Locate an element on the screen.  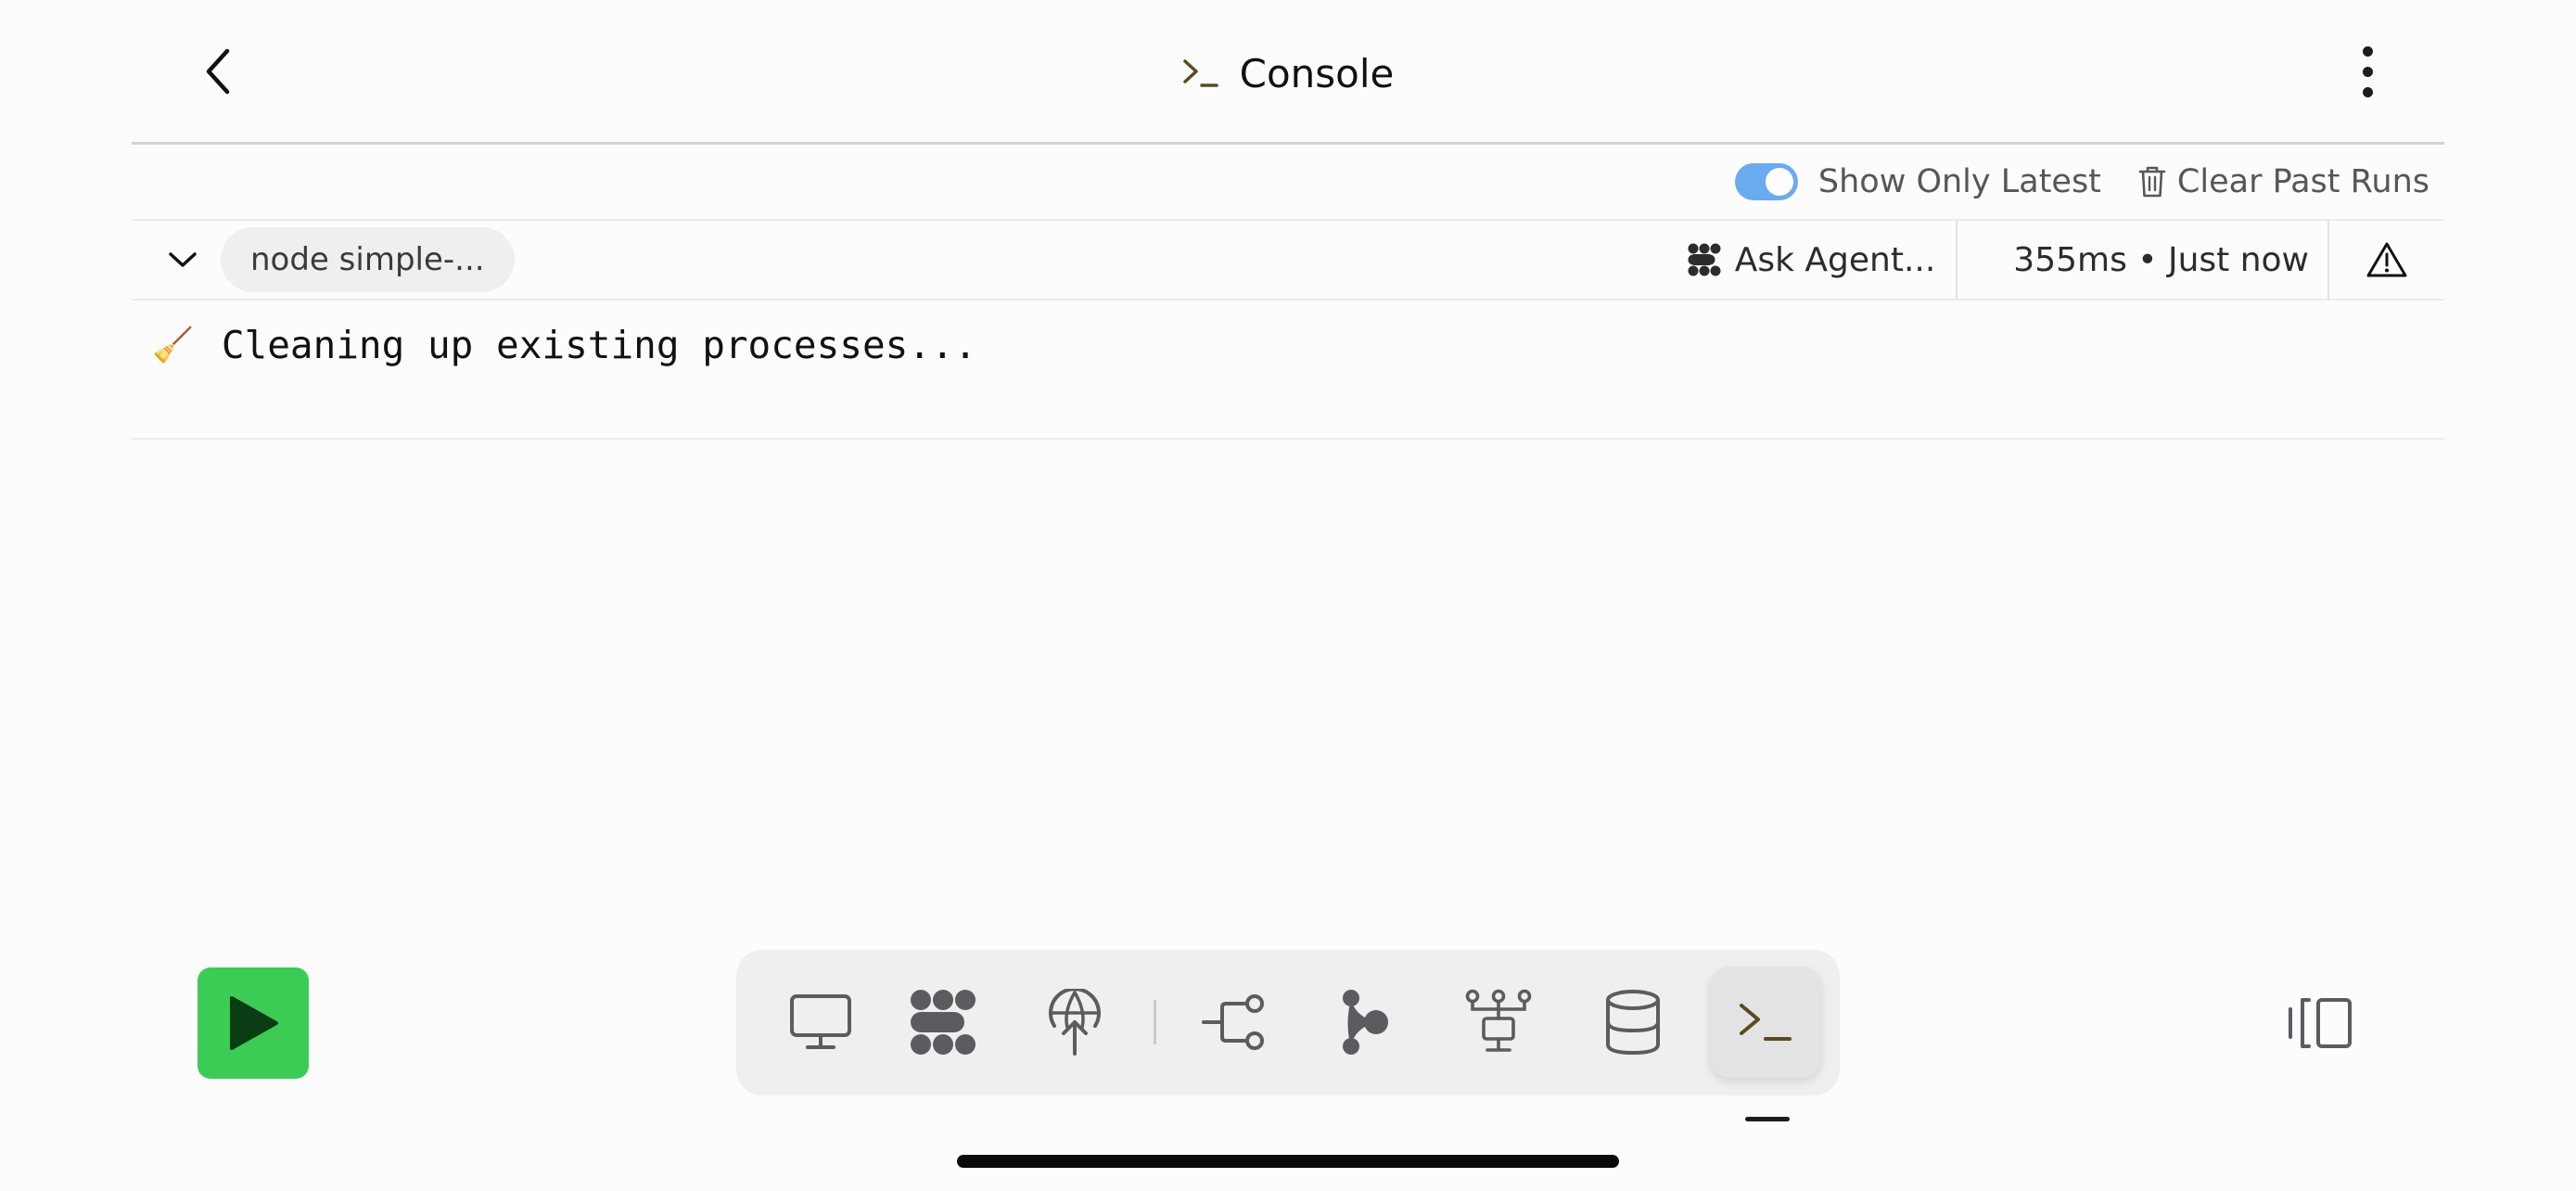
clear-past-runs-button: Clear Past Runs is located at coordinates (2284, 181).